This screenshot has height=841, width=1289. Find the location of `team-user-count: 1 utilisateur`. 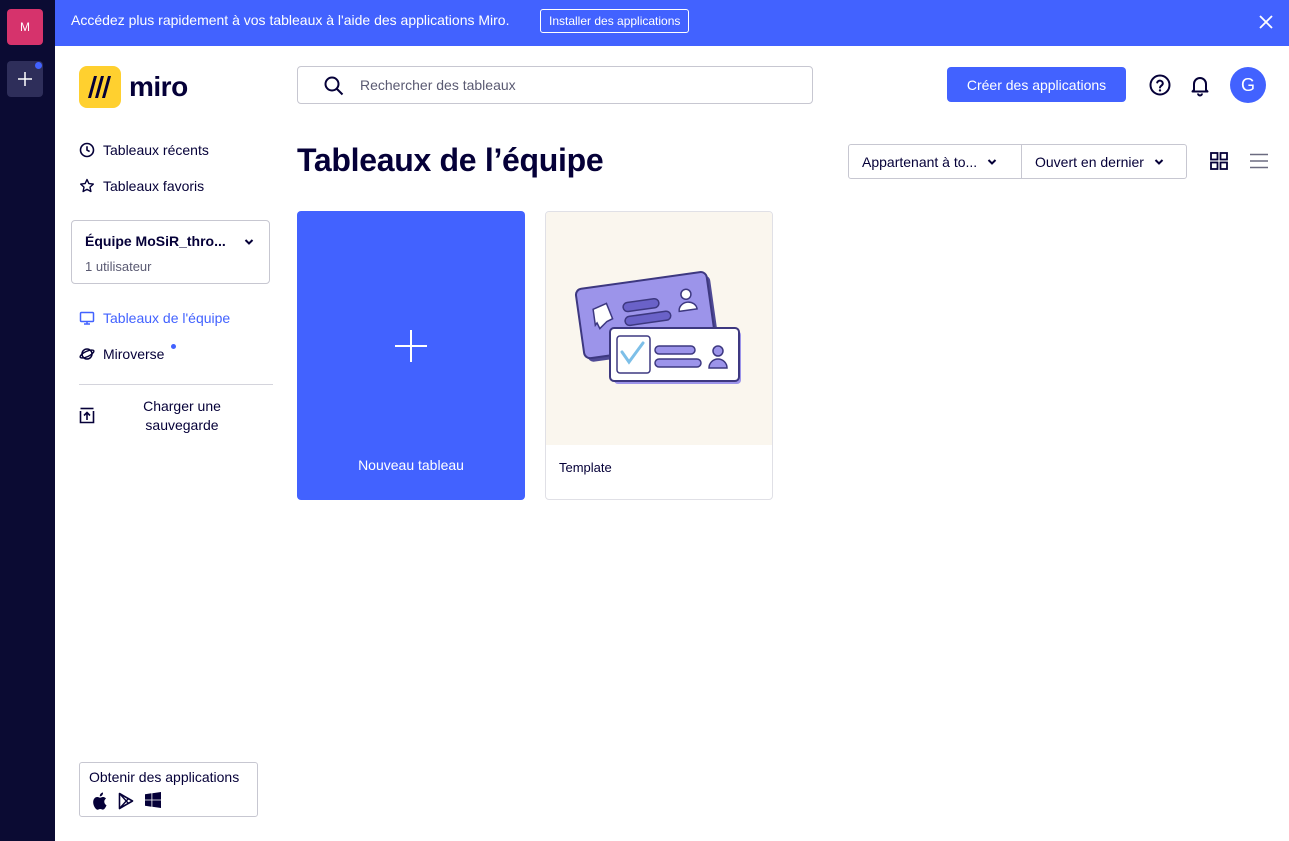

team-user-count: 1 utilisateur is located at coordinates (118, 266).